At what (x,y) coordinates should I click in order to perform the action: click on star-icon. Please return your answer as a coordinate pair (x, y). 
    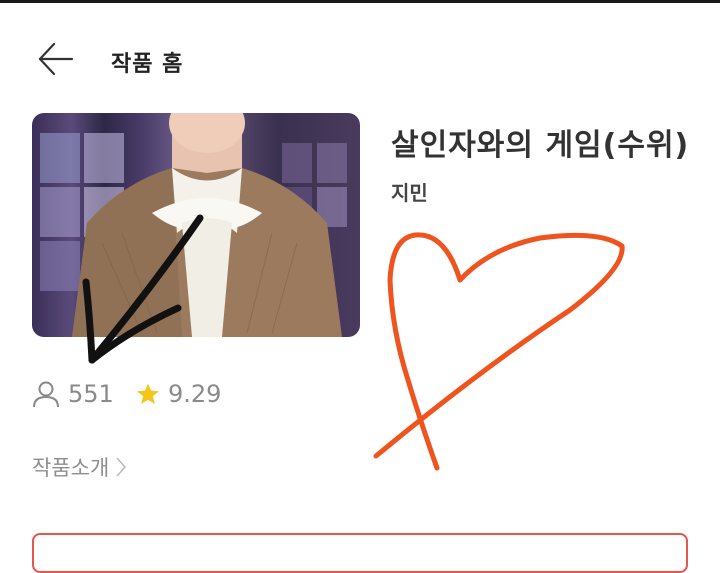
    Looking at the image, I should click on (148, 393).